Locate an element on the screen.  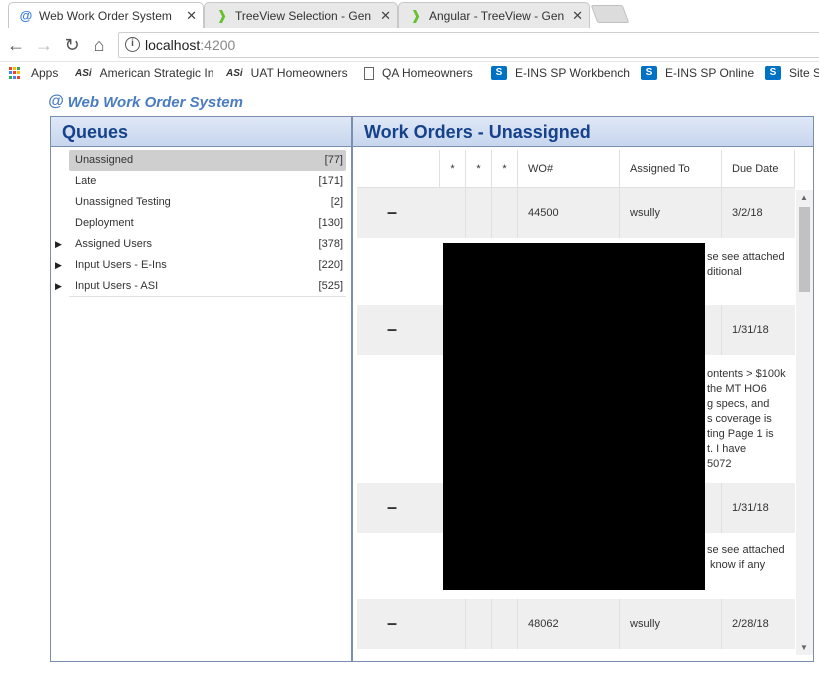
table-row: – 44500 wsully 3/2/18 is located at coordinates (576, 213).